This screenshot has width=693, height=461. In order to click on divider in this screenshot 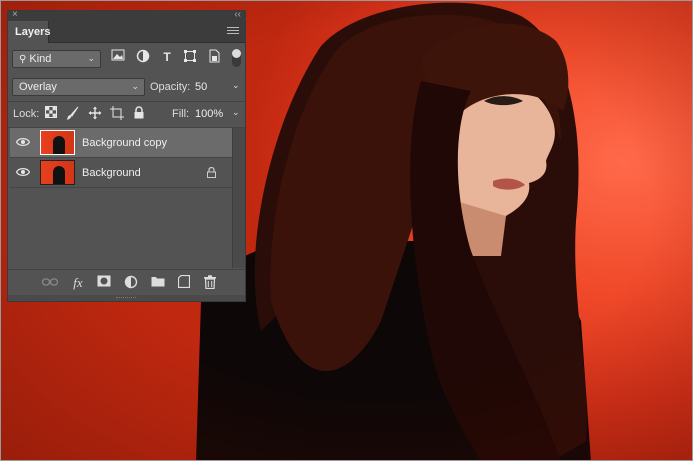, I will do `click(126, 101)`.